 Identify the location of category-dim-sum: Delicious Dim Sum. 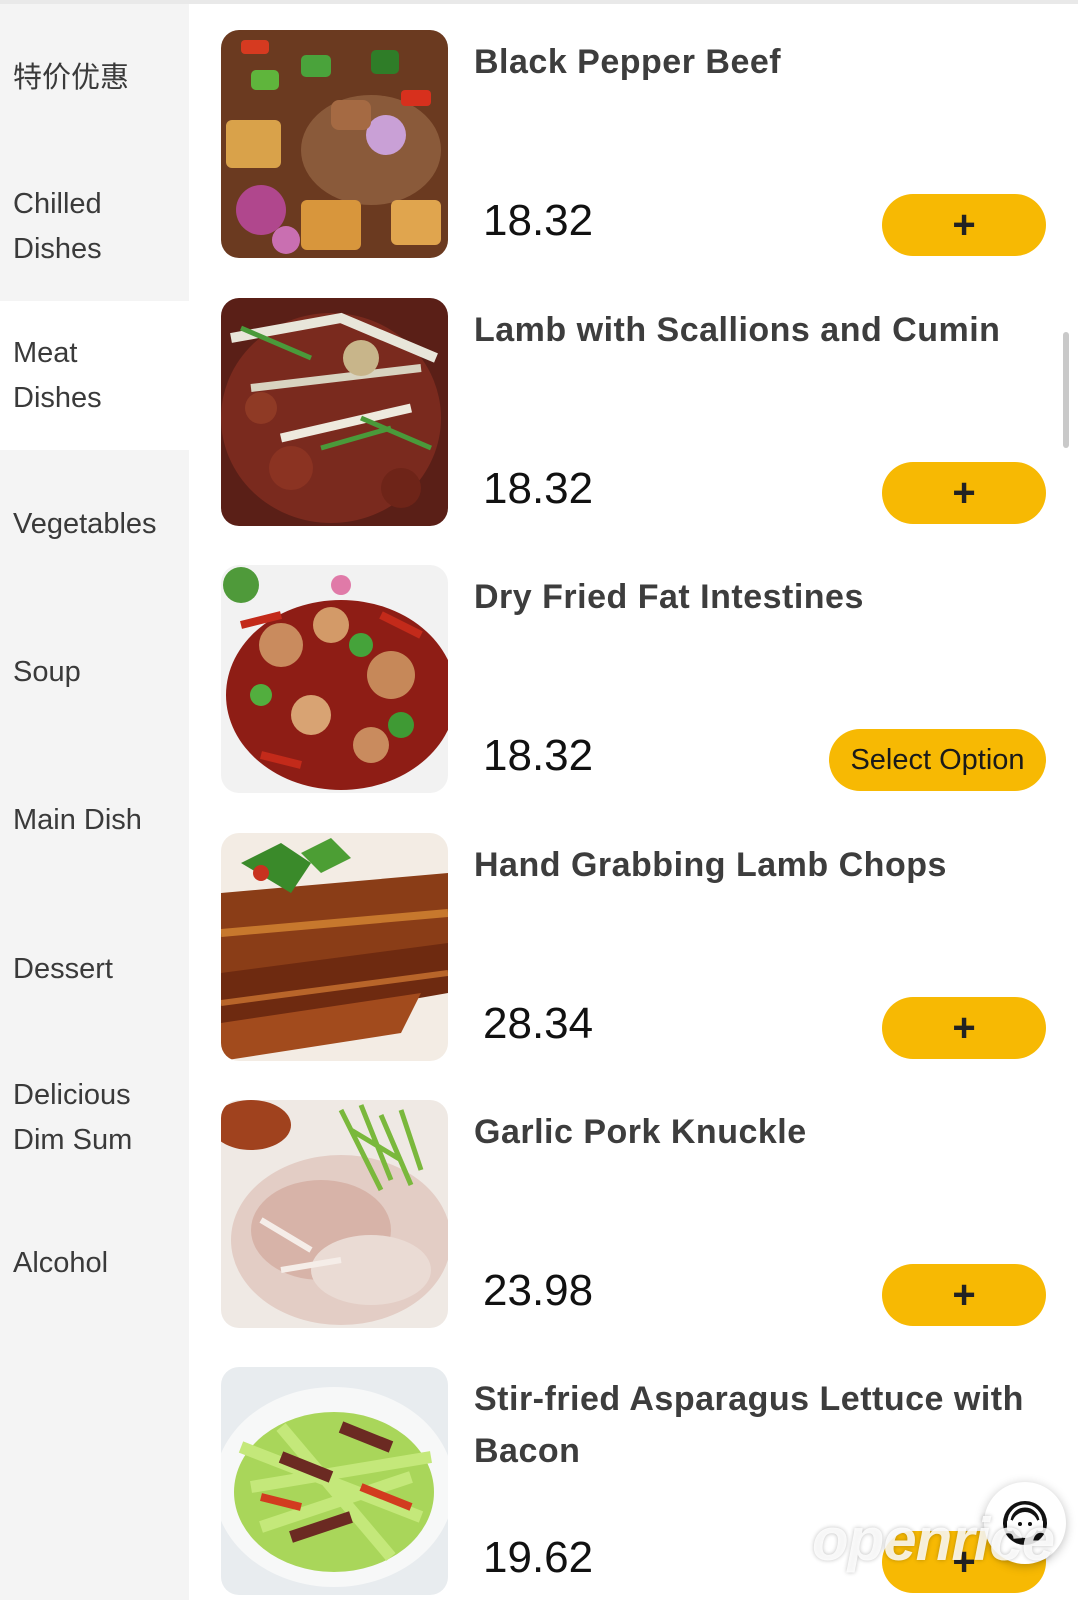
(94, 1117).